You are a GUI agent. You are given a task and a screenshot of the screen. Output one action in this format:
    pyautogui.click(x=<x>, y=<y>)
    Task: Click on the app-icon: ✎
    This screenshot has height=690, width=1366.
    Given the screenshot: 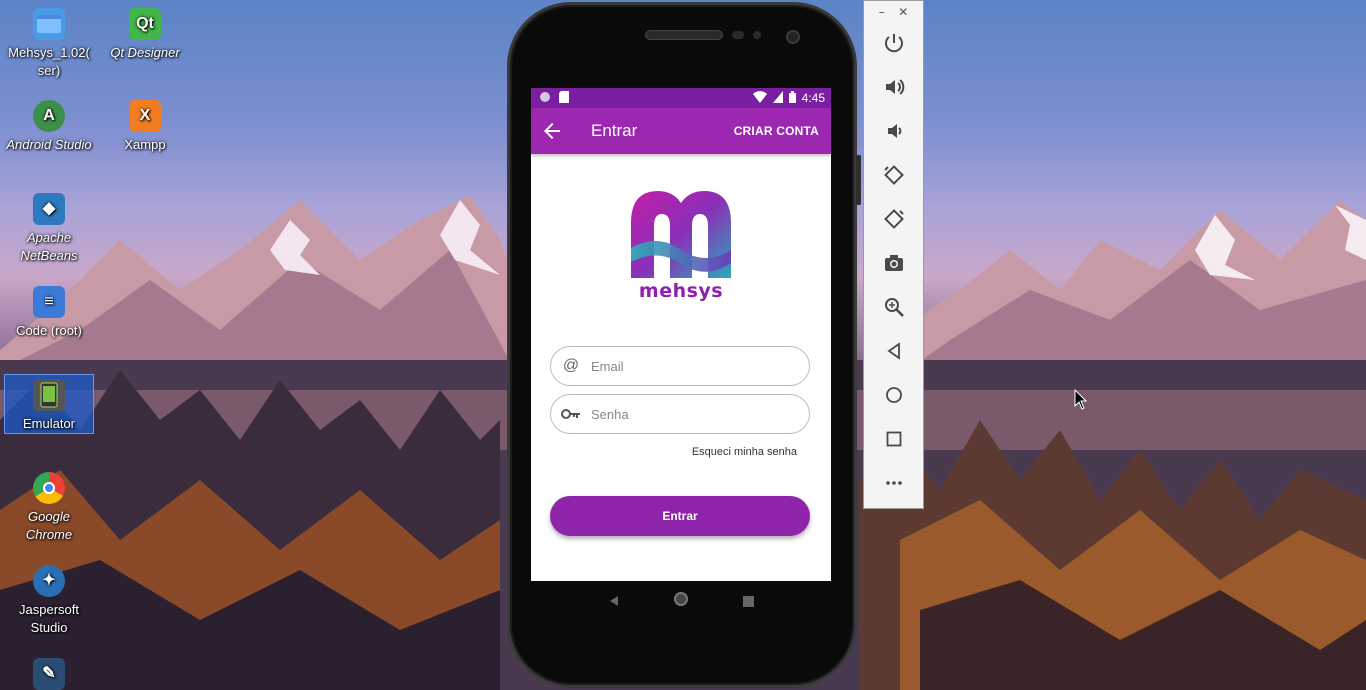 What is the action you would take?
    pyautogui.click(x=49, y=674)
    